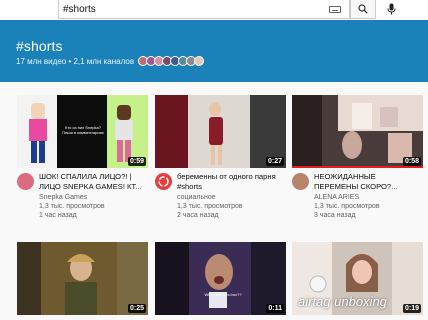 This screenshot has width=428, height=320. I want to click on watch-progress, so click(357, 167).